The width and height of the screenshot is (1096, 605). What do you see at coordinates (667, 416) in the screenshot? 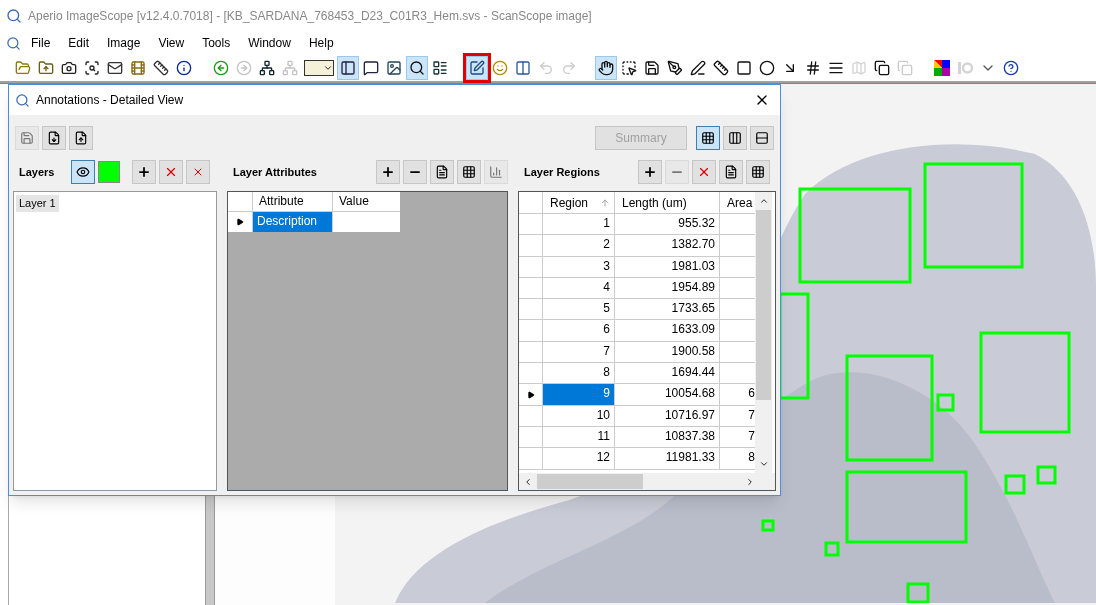
I see `table-cell: 10716.97` at bounding box center [667, 416].